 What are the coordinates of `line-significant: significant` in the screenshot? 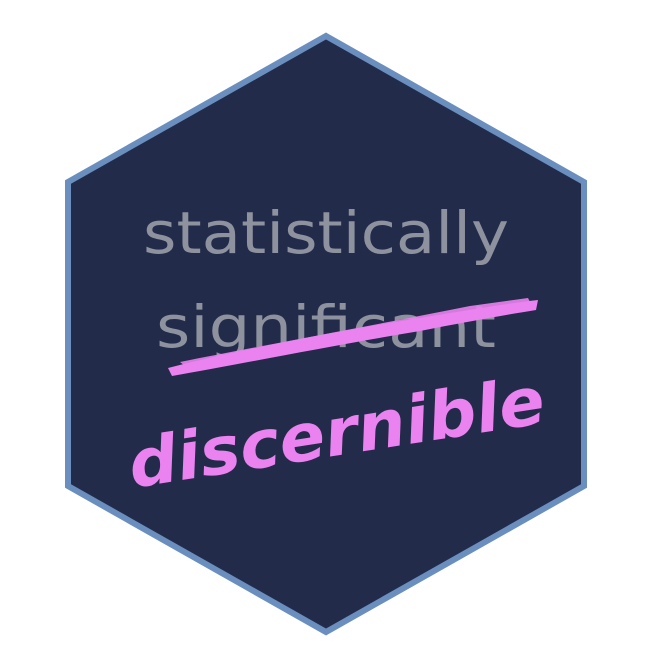 It's located at (326, 327).